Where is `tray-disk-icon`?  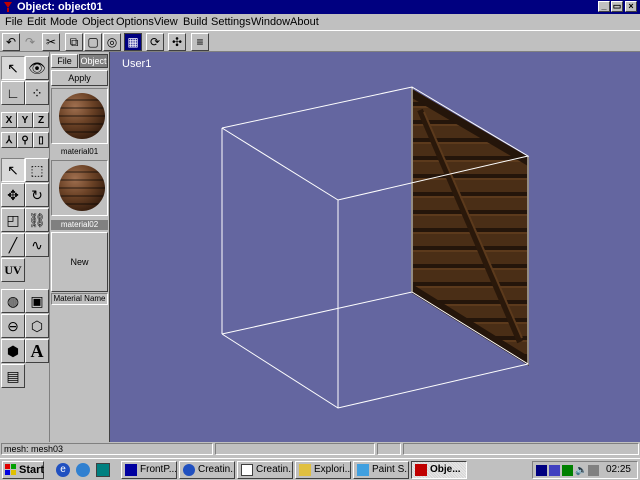
tray-disk-icon is located at coordinates (593, 470).